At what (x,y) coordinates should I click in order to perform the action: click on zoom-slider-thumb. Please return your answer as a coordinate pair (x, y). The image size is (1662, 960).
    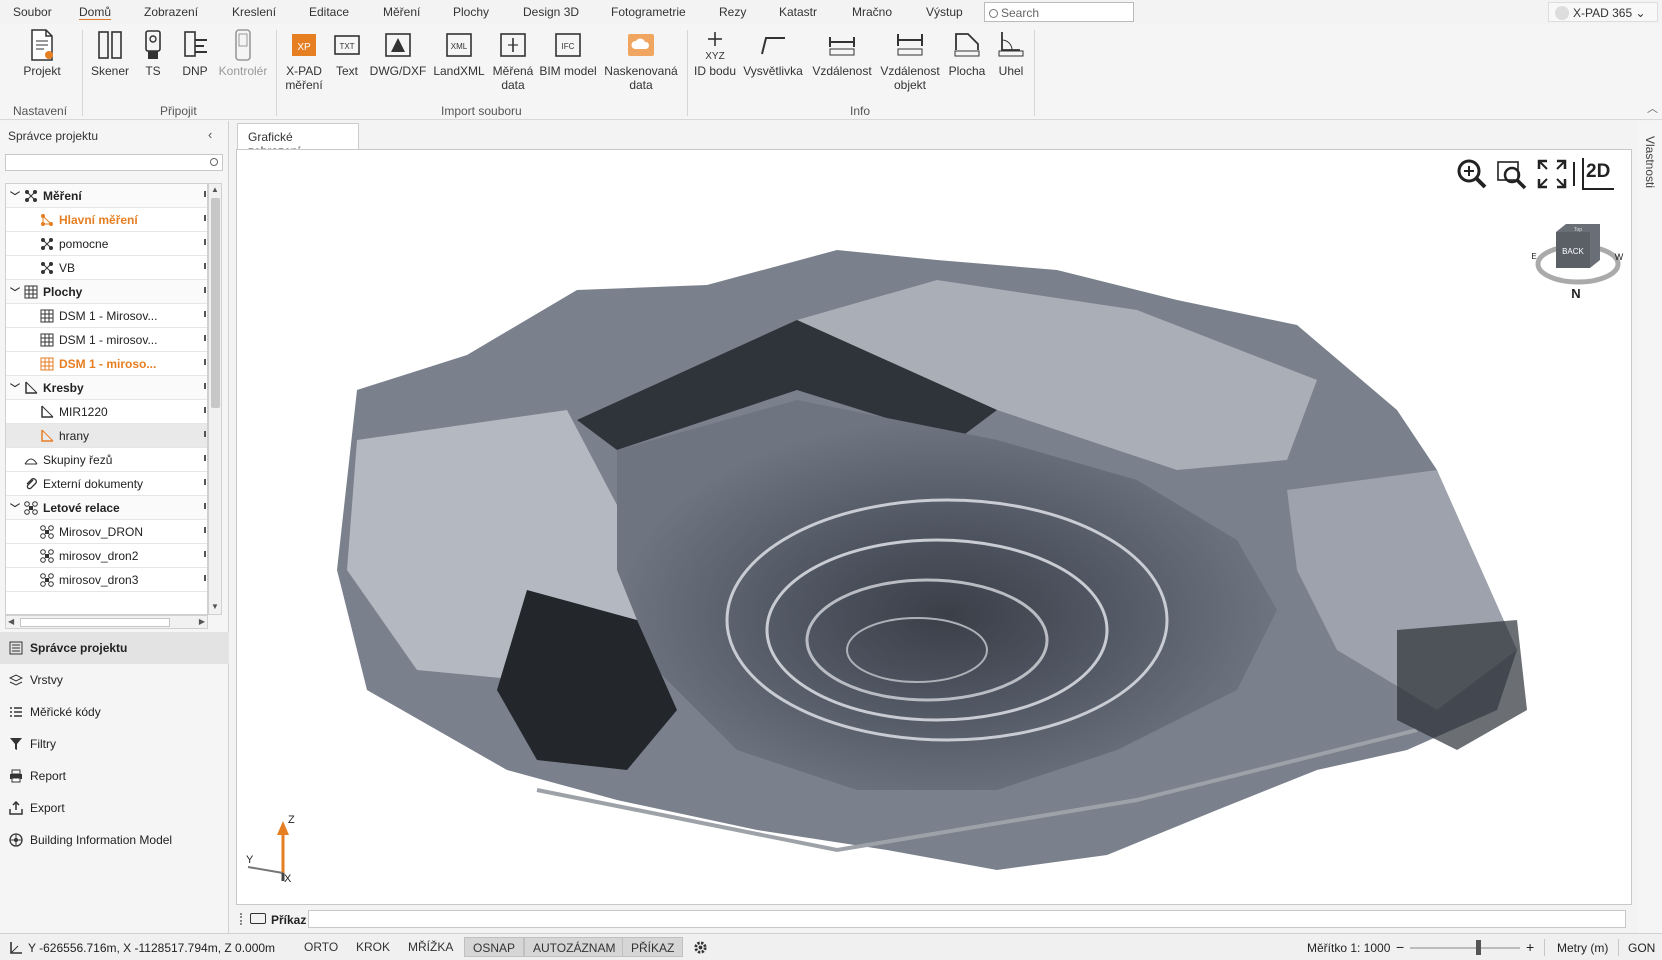
    Looking at the image, I should click on (1478, 947).